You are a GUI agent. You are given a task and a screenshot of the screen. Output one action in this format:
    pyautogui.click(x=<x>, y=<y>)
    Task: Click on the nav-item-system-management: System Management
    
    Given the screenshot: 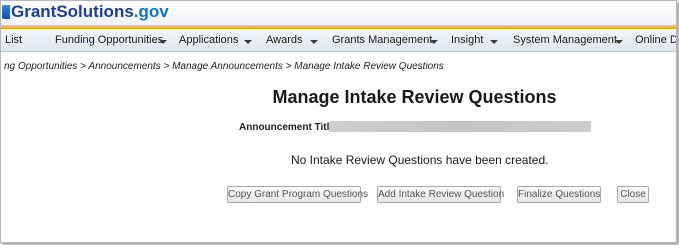 What is the action you would take?
    pyautogui.click(x=565, y=40)
    